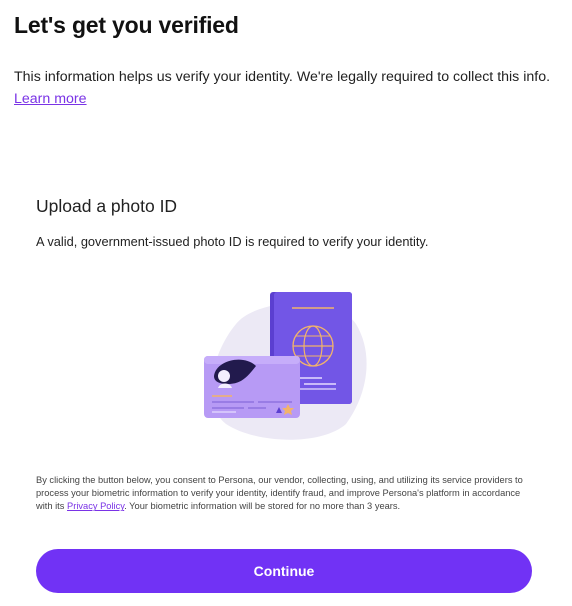 The height and width of the screenshot is (606, 572). I want to click on learn-more-link: Learn more, so click(50, 99).